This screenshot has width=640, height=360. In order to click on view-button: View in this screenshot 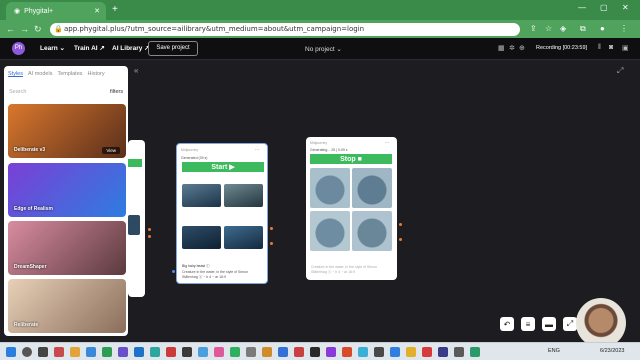, I will do `click(111, 150)`.